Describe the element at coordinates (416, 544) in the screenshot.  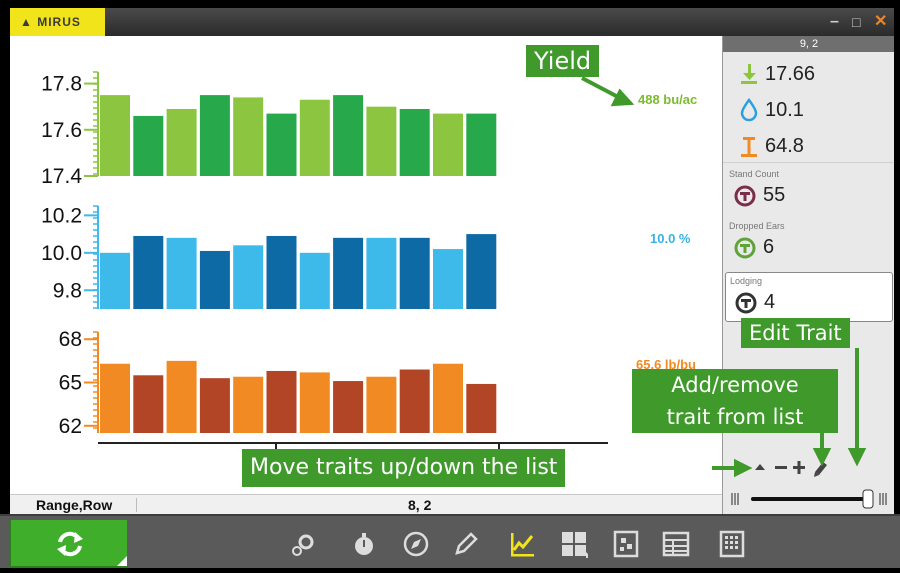
I see `compass-icon` at that location.